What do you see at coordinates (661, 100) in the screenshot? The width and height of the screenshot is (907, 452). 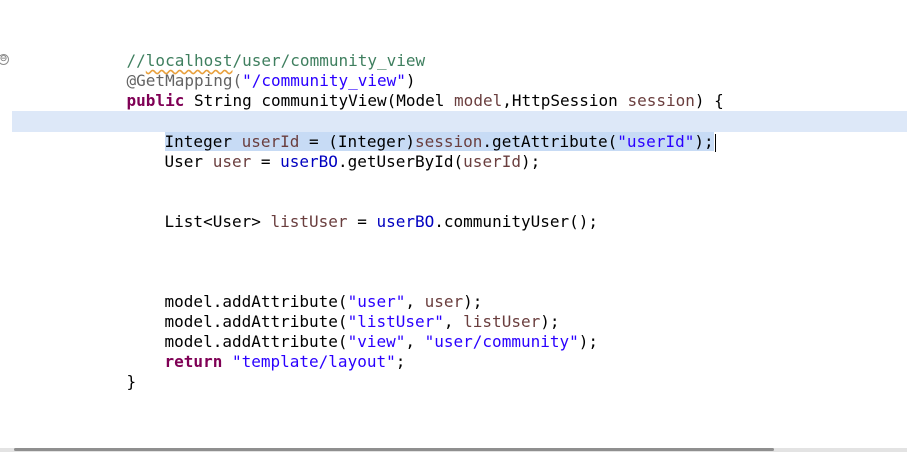 I see `param-session: session` at bounding box center [661, 100].